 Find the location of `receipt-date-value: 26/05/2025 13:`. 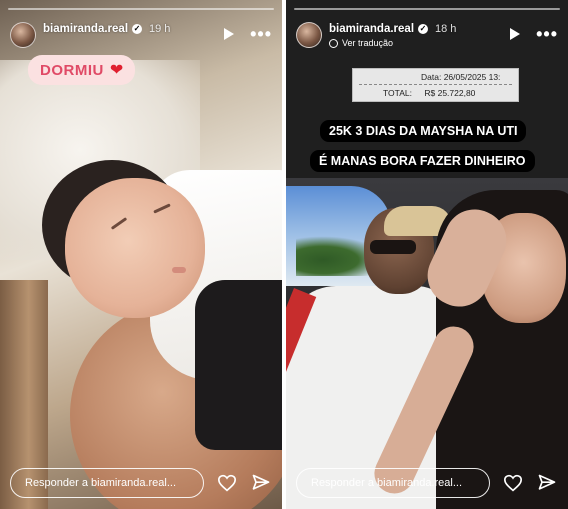

receipt-date-value: 26/05/2025 13: is located at coordinates (472, 77).